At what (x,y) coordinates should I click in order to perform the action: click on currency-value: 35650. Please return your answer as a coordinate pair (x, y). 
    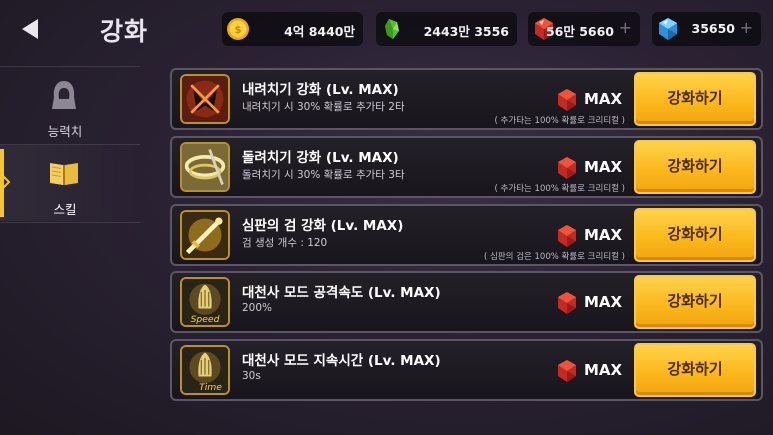
    Looking at the image, I should click on (713, 28).